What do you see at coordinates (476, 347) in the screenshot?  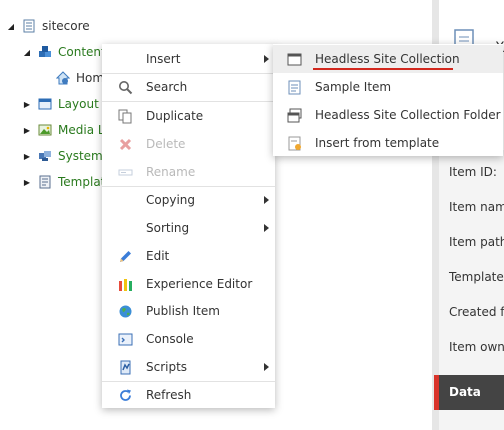 I see `field-label-item-owner: Item owner:` at bounding box center [476, 347].